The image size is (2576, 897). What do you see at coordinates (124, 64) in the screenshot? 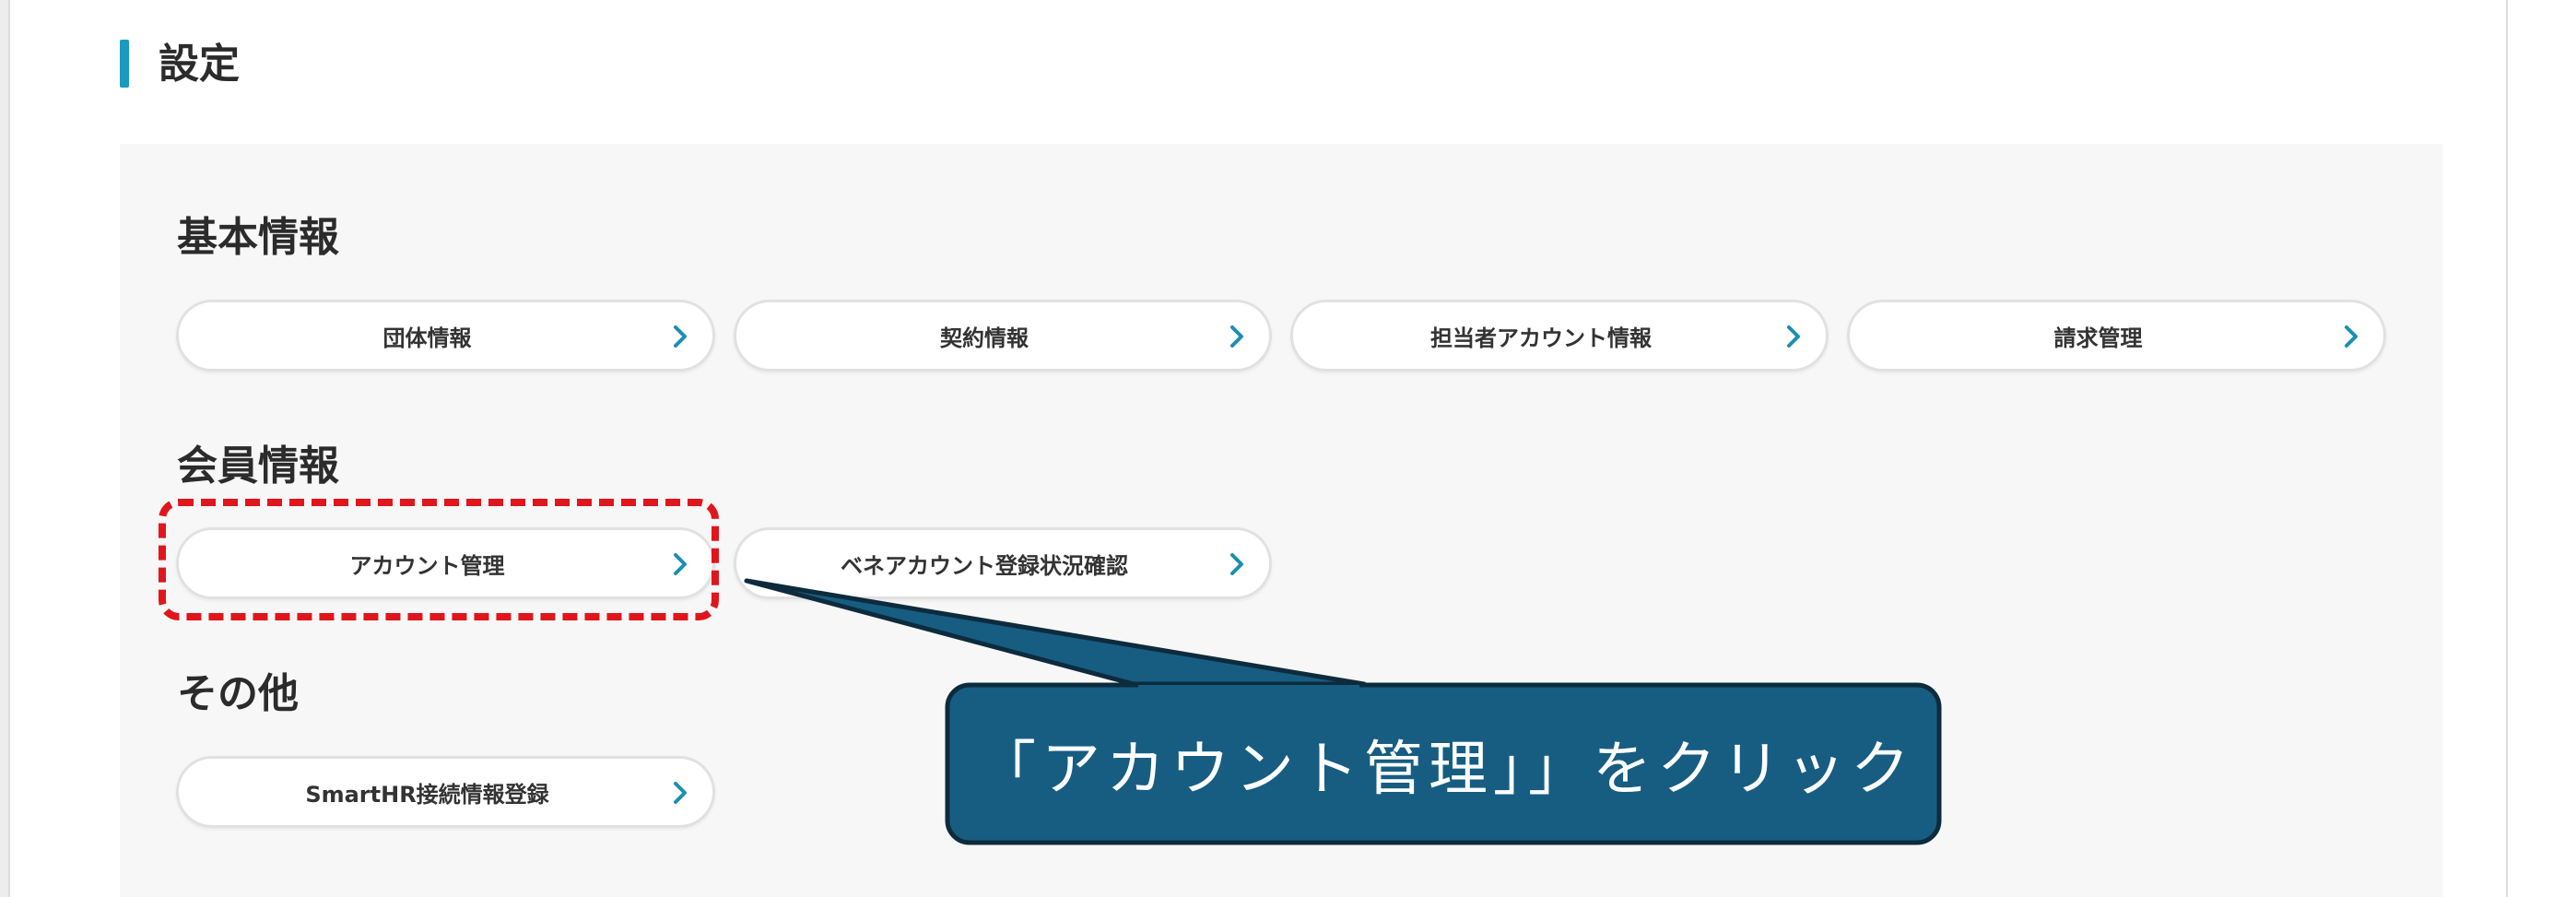
I see `title-accent-bar` at bounding box center [124, 64].